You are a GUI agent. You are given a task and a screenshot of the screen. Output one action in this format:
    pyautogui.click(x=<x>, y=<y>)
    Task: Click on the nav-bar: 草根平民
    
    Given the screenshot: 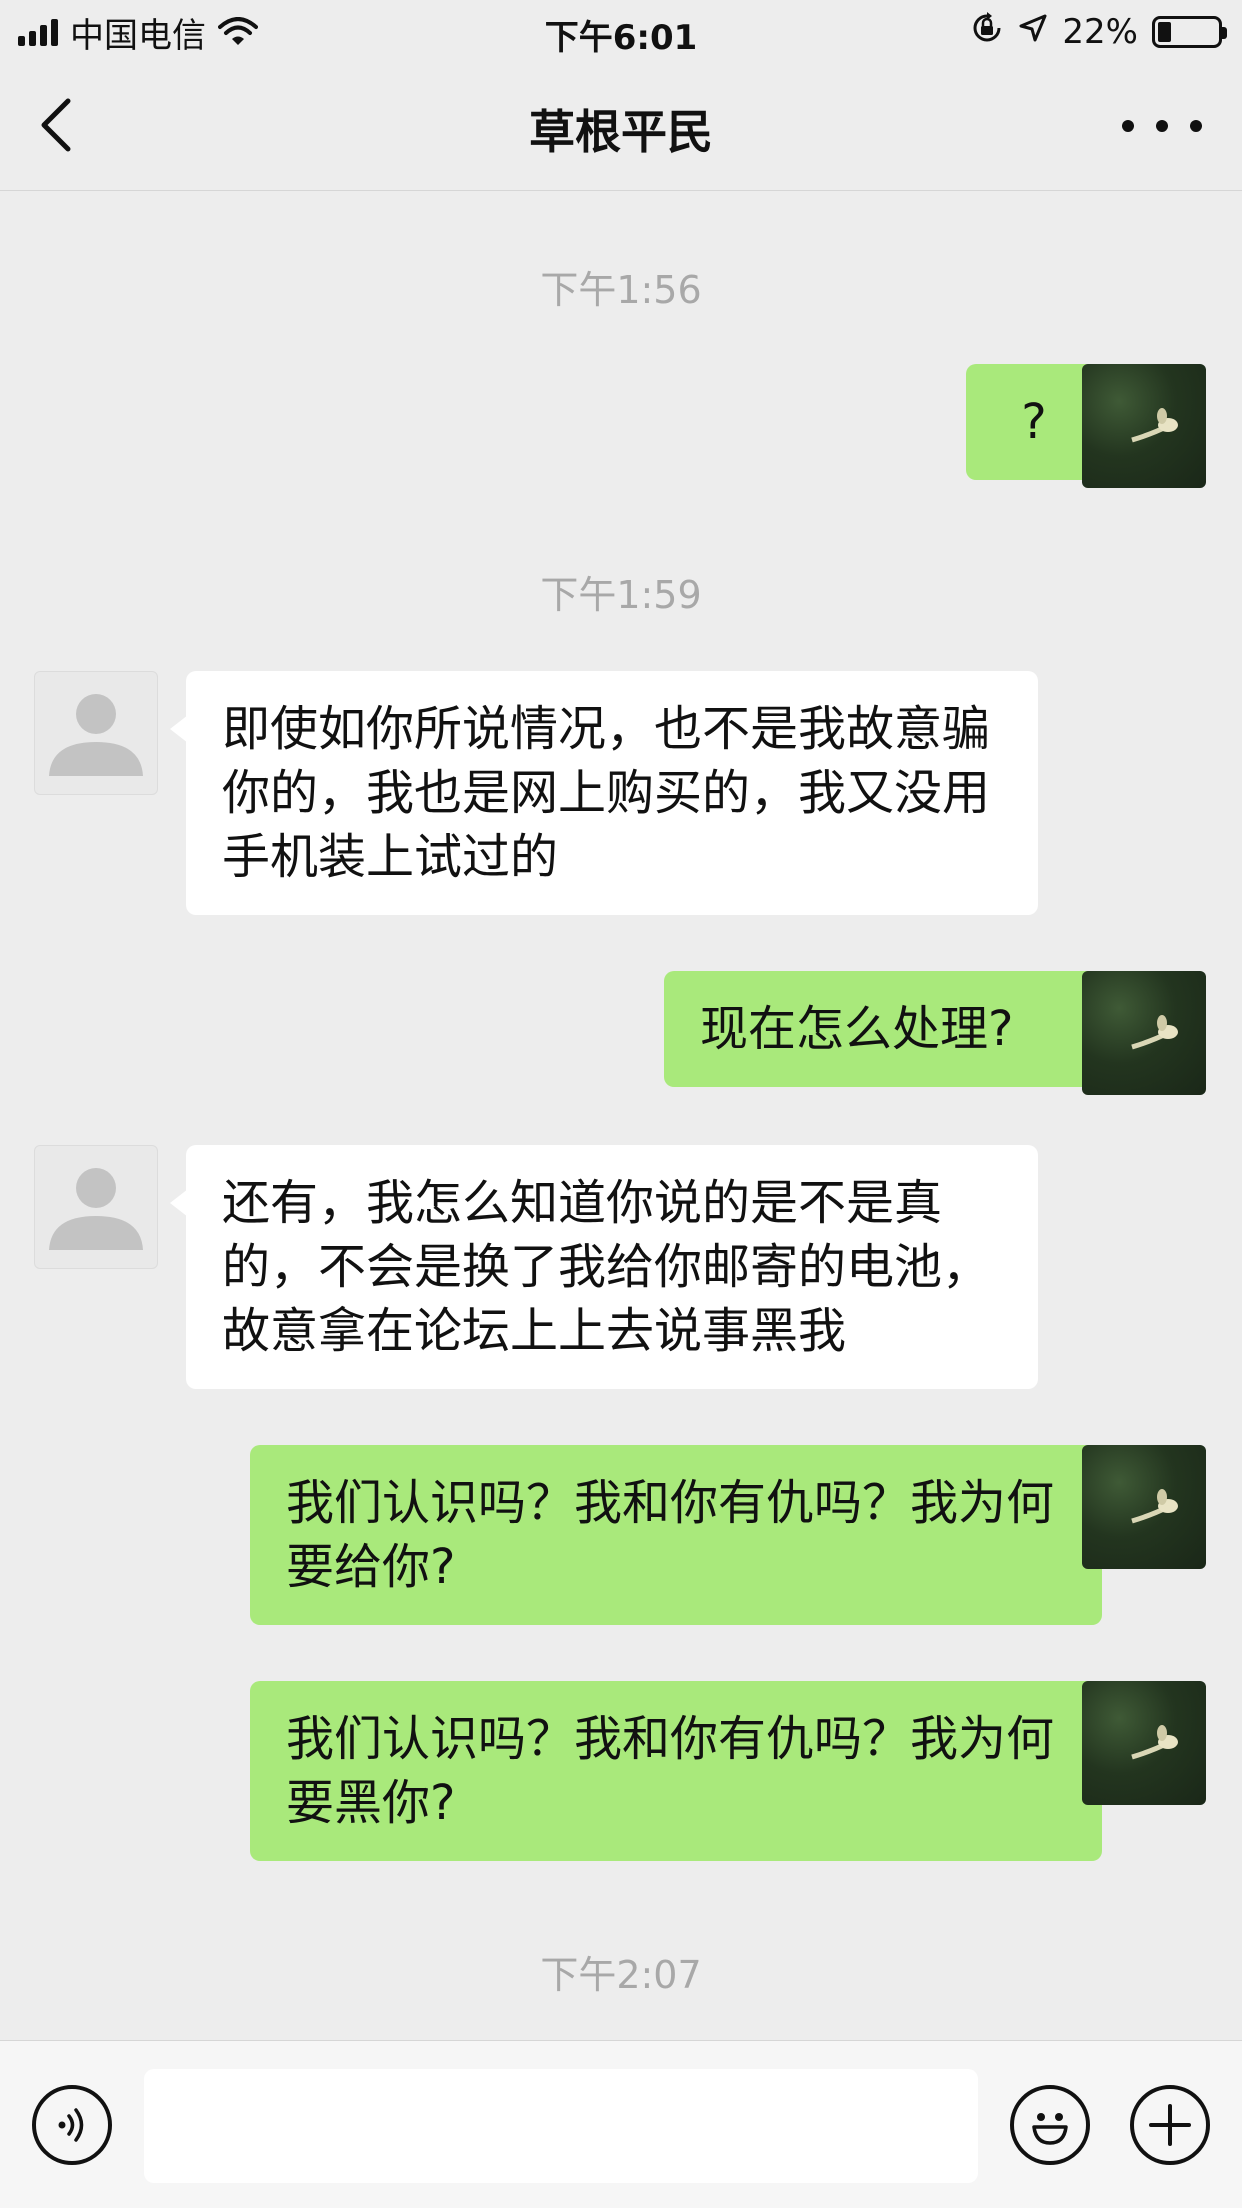 What is the action you would take?
    pyautogui.click(x=621, y=126)
    